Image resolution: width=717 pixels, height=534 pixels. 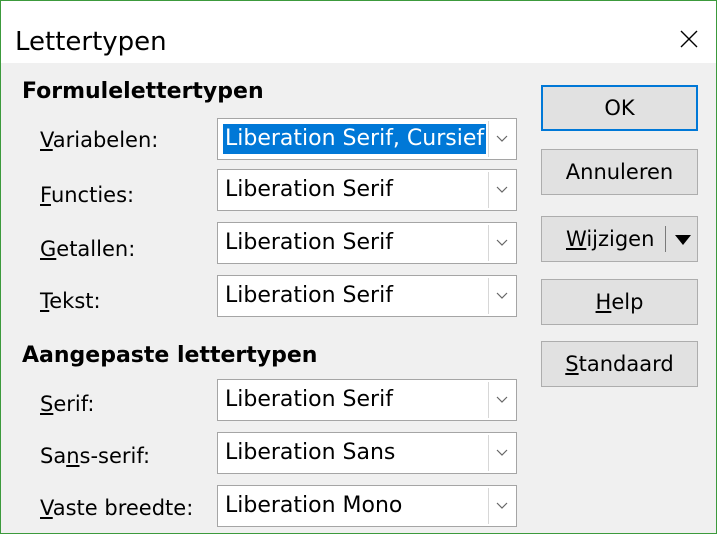 I want to click on help-button: Help, so click(x=619, y=302).